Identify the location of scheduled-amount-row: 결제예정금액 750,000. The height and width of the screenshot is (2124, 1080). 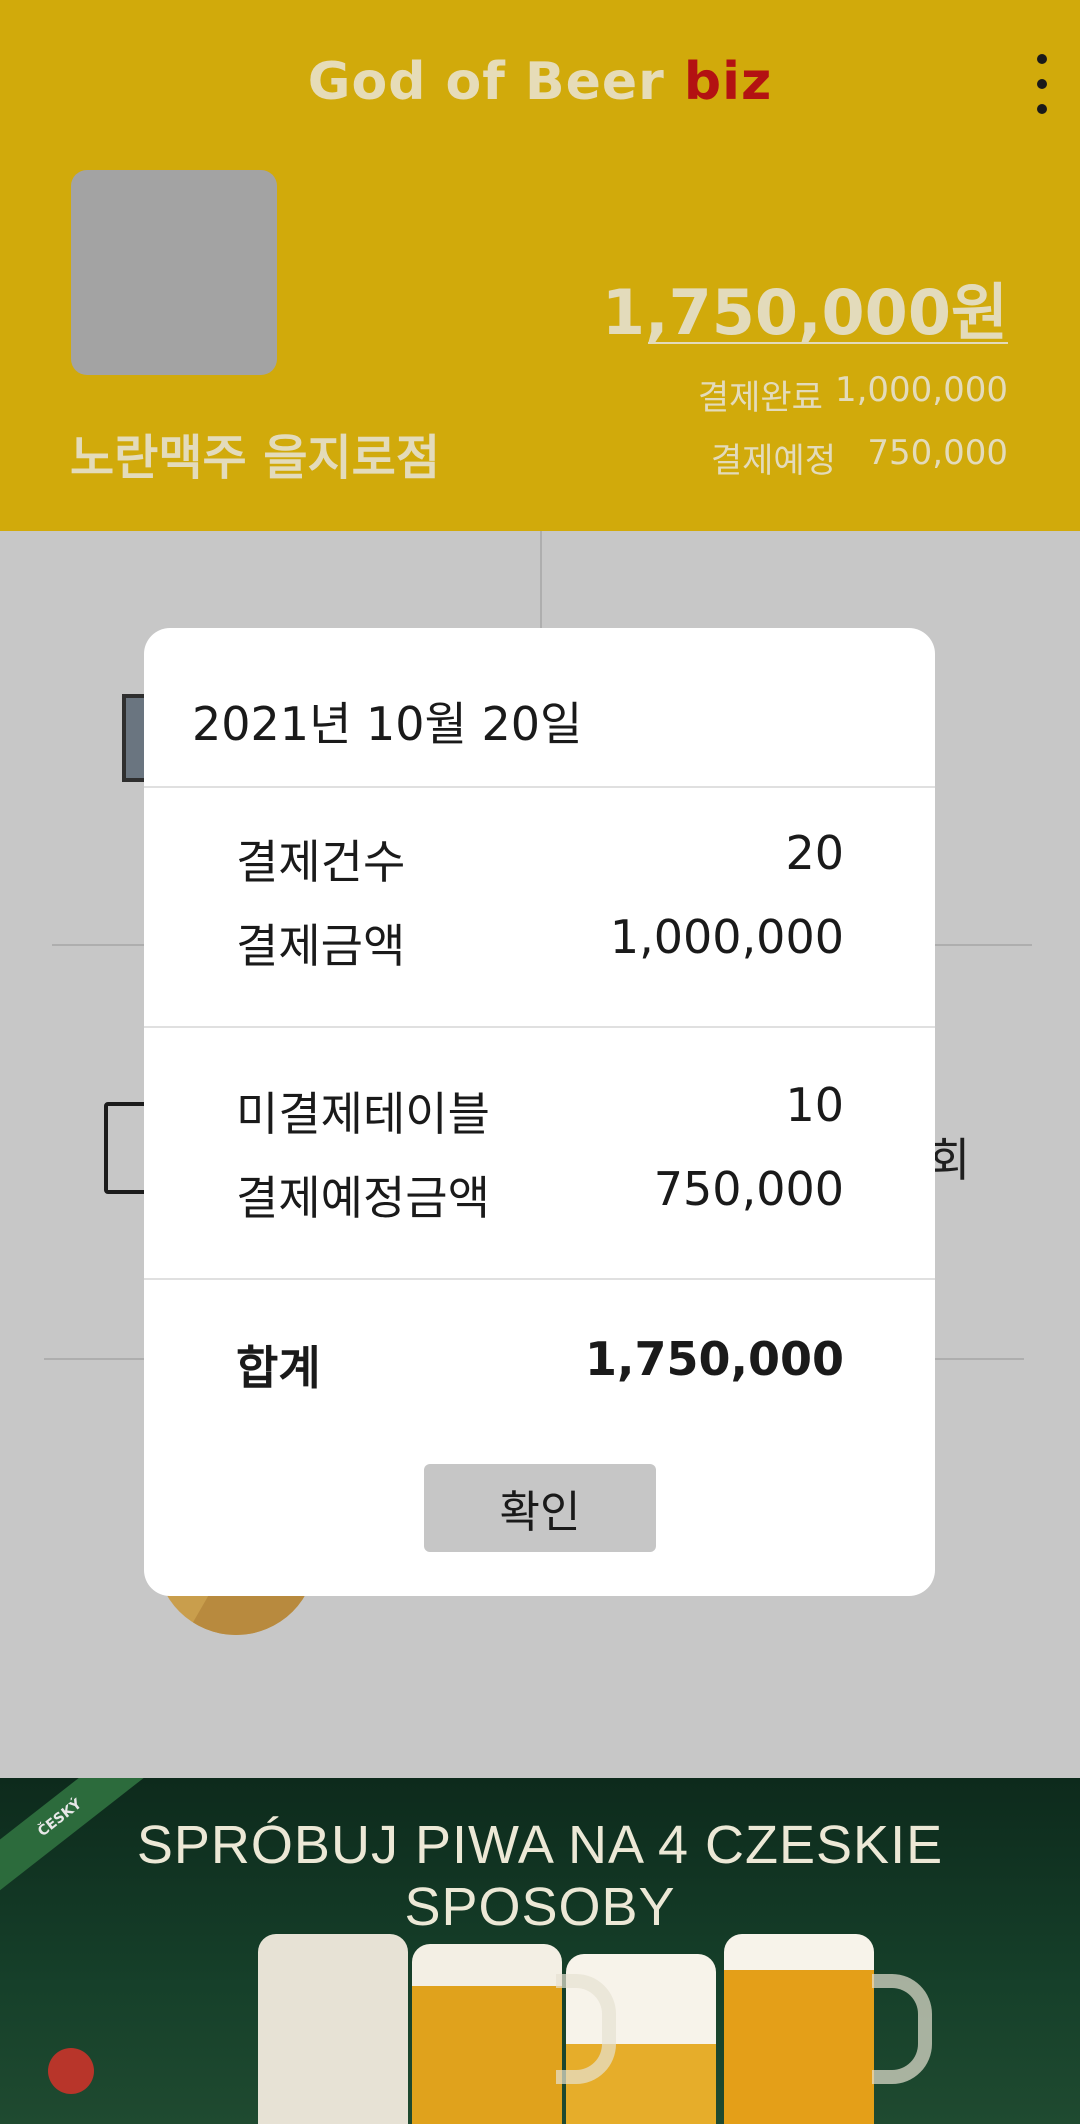
(540, 1195).